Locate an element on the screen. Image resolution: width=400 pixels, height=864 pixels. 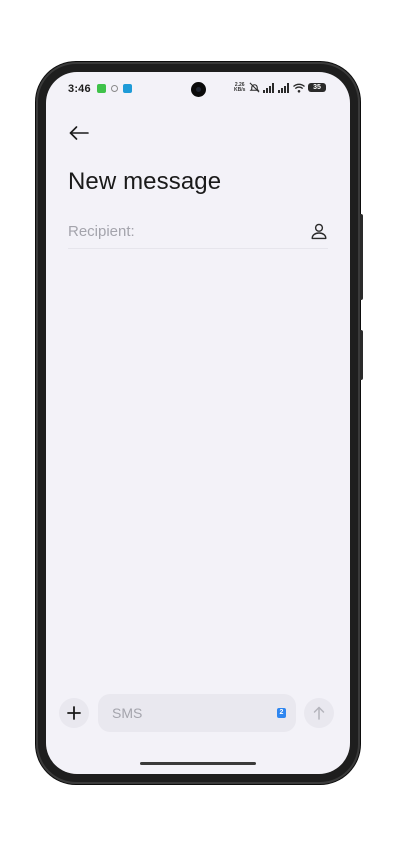
back-button is located at coordinates (79, 133).